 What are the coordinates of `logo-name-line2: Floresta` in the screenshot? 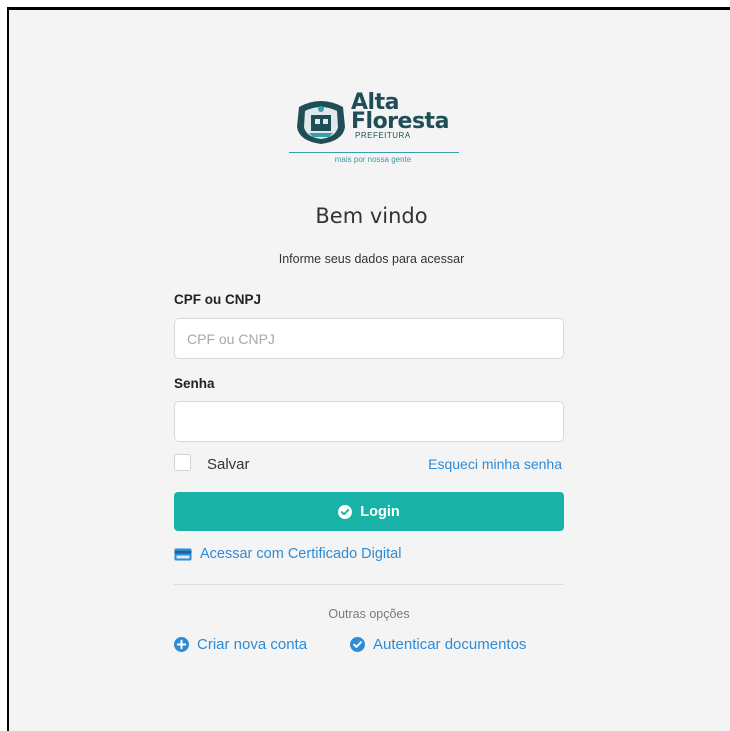 It's located at (400, 121).